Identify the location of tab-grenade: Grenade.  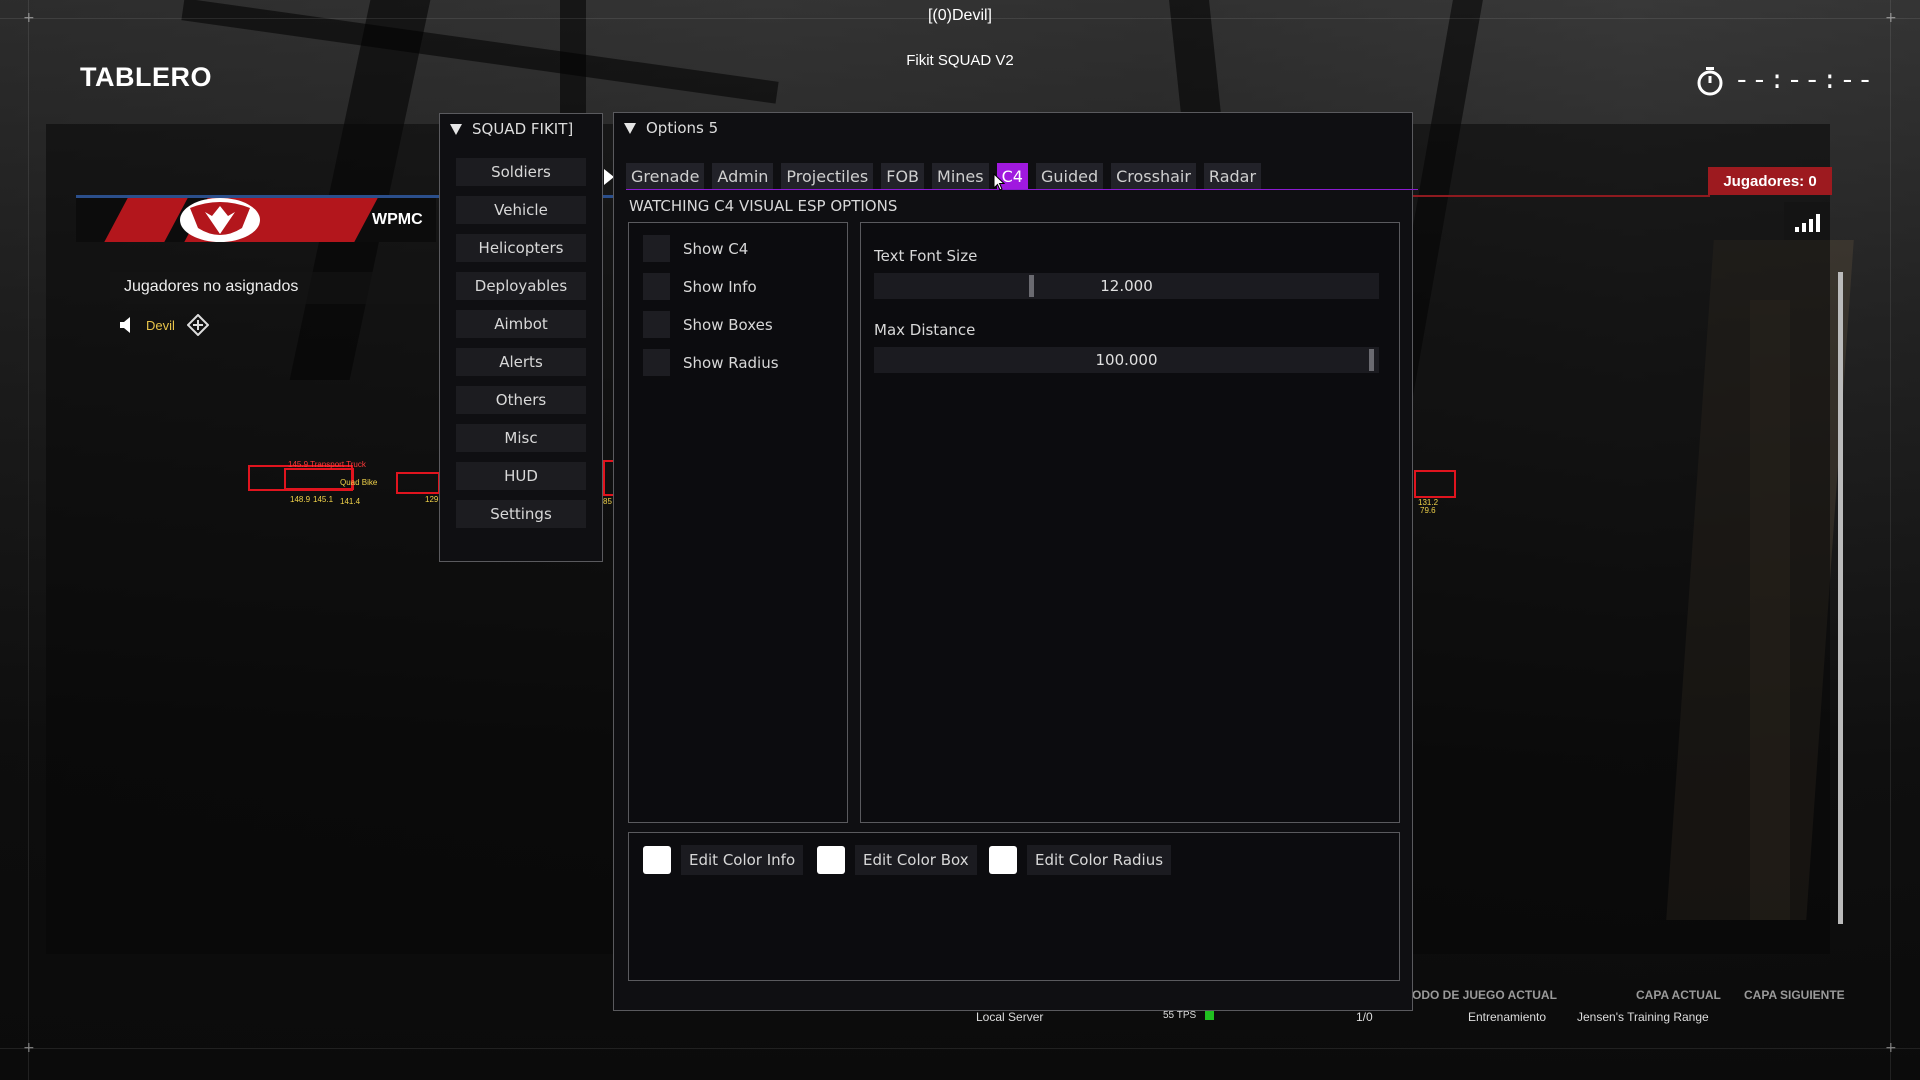
(665, 176).